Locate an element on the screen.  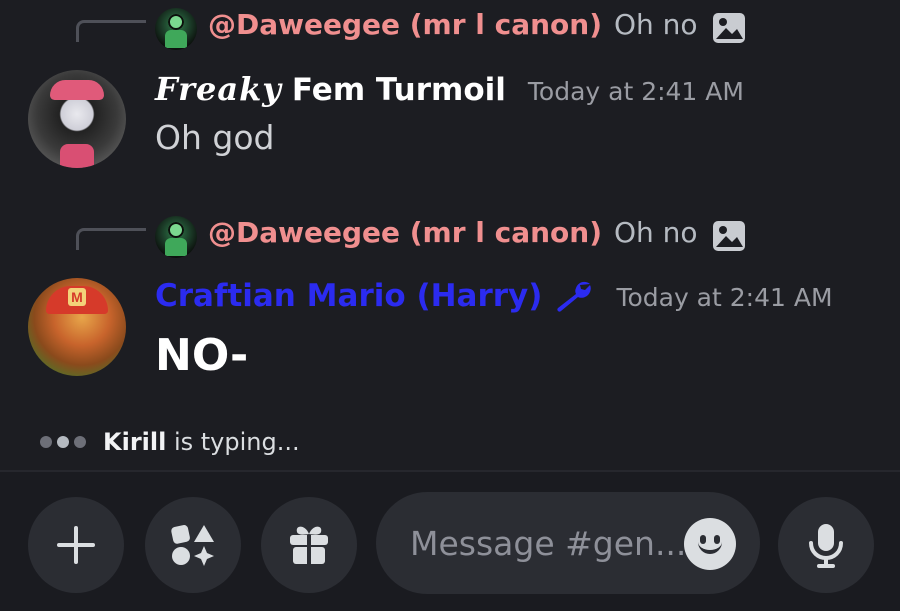
voice-message-button is located at coordinates (826, 545).